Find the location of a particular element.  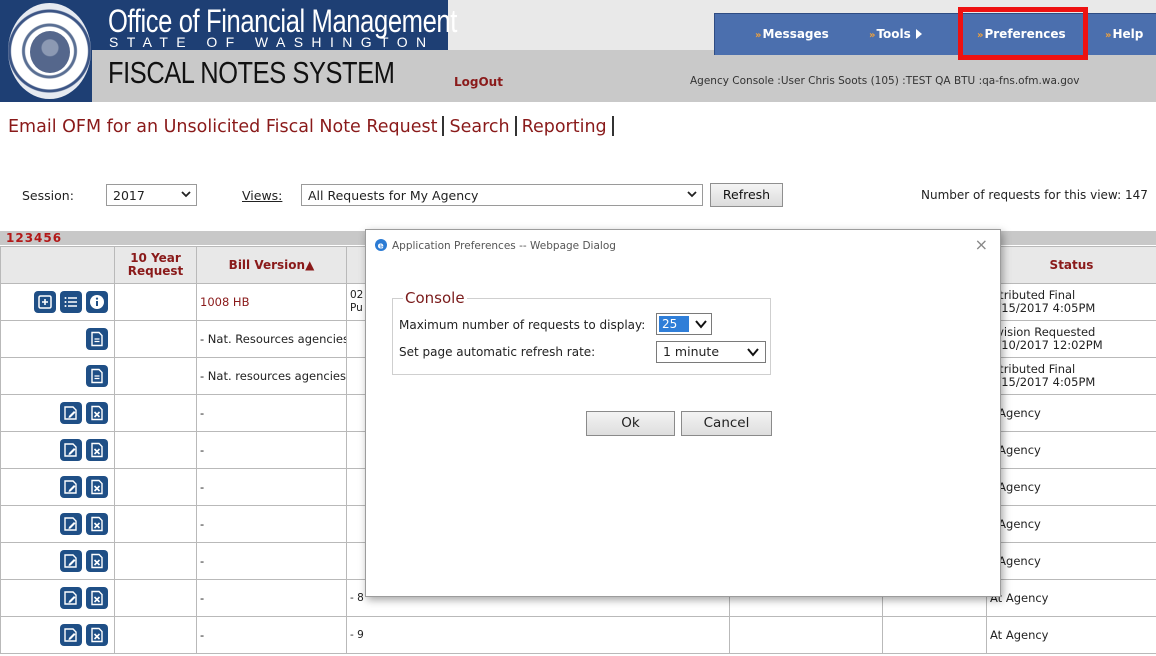

system-title: FISCAL NOTES SYSTEM is located at coordinates (251, 72).